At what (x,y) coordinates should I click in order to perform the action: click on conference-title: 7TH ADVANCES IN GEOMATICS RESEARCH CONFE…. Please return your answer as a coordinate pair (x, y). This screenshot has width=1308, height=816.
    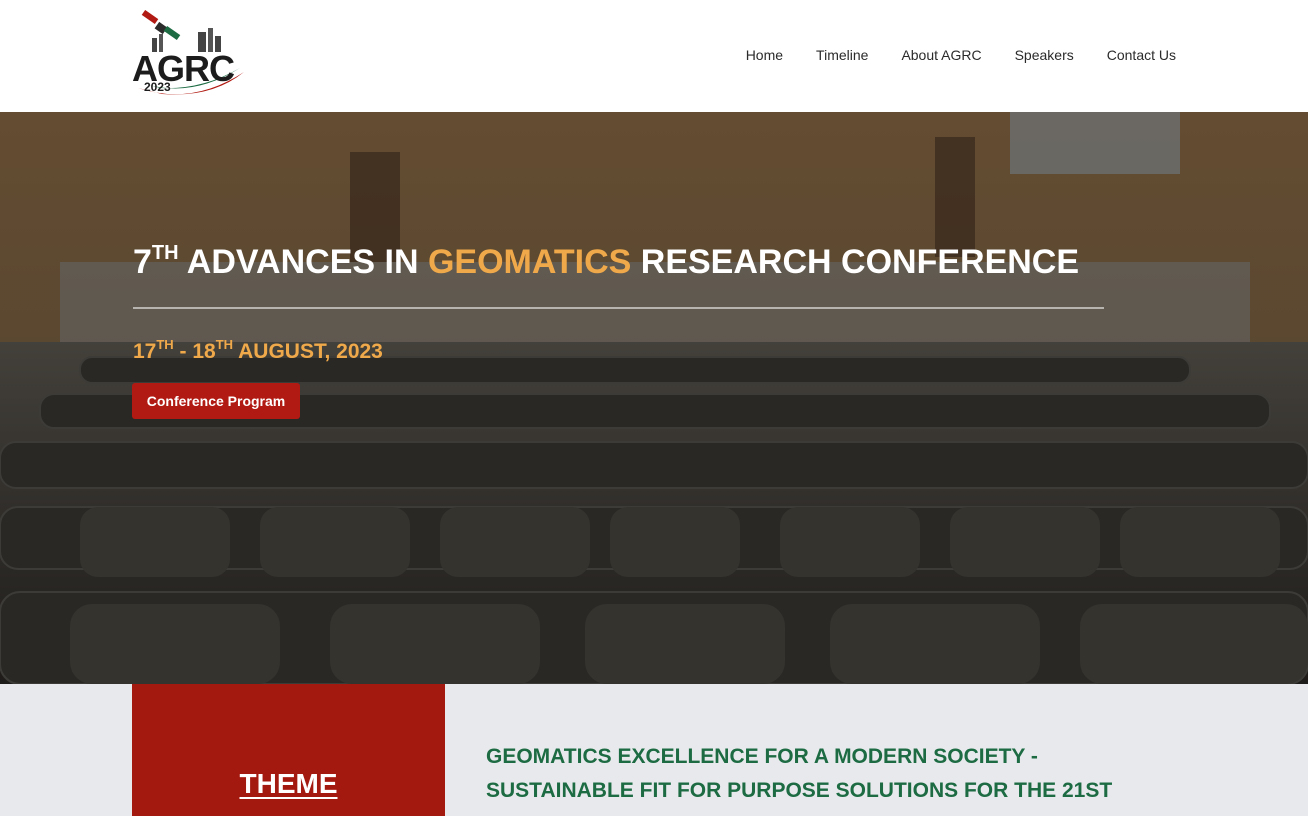
    Looking at the image, I should click on (606, 261).